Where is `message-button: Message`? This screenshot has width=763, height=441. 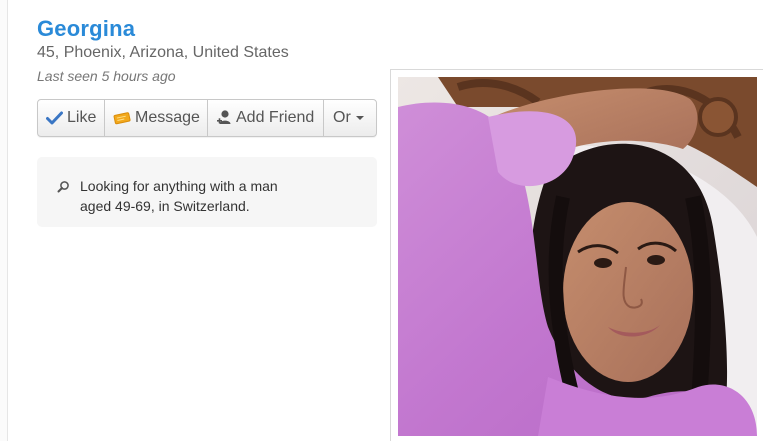 message-button: Message is located at coordinates (156, 118).